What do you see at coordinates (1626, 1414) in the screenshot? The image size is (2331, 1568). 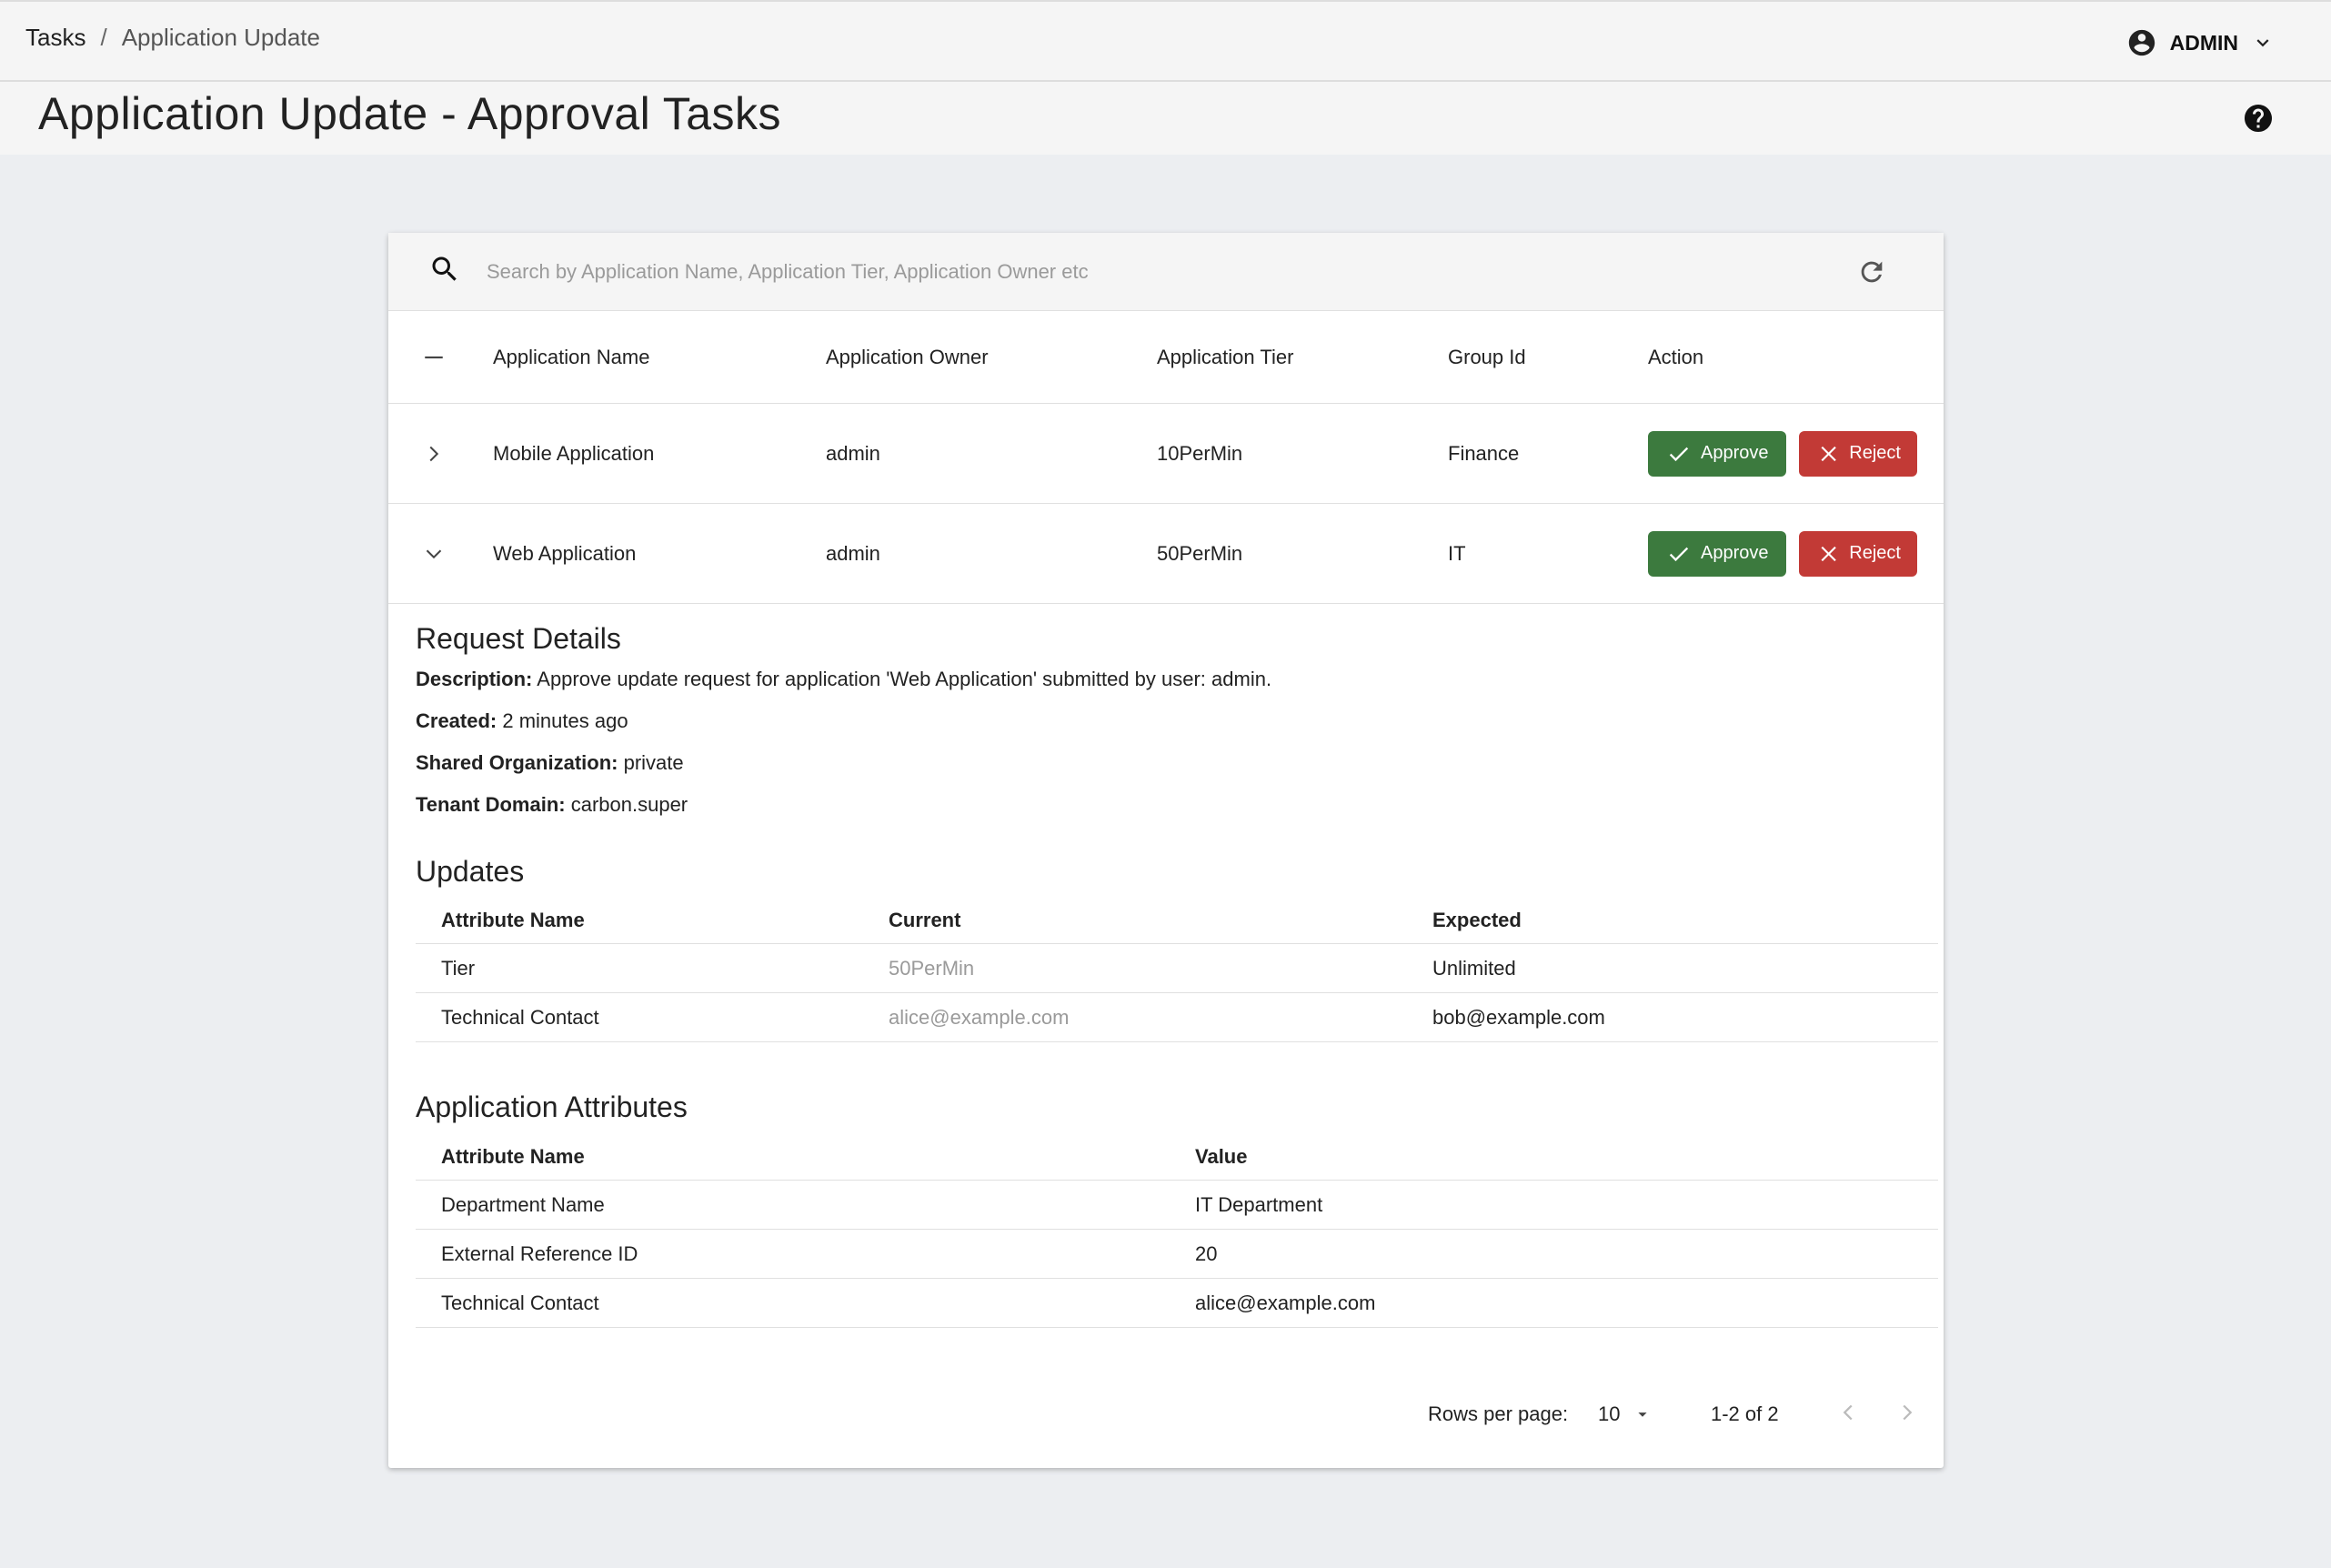 I see `rows-per-page-select: 10` at bounding box center [1626, 1414].